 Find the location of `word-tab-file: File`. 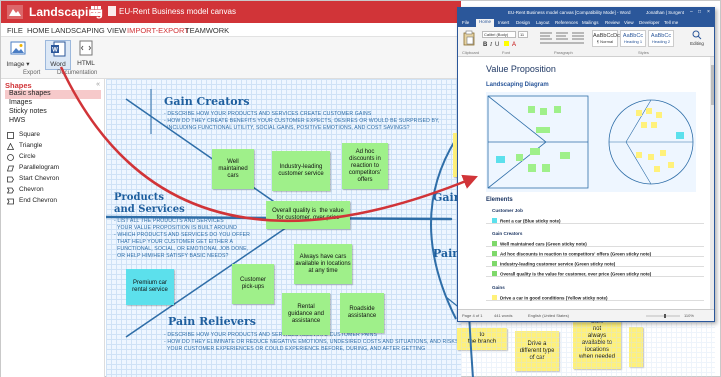

word-tab-file: File is located at coordinates (465, 22).